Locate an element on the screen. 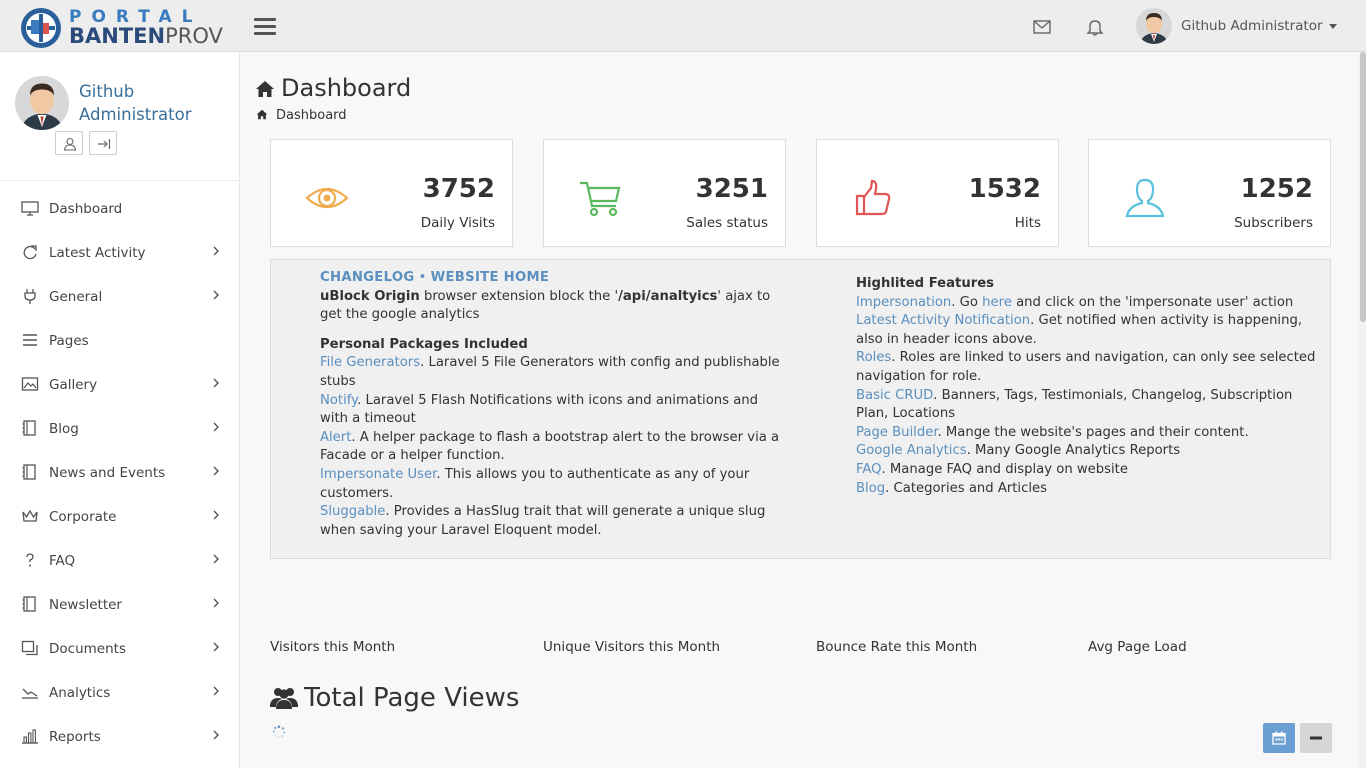  sidebar-item-newsletter: Newsletter is located at coordinates (120, 604).